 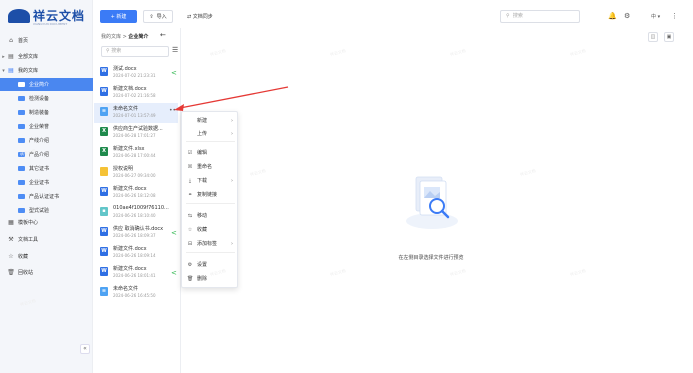 I want to click on file-list-item: X 供应商生产试验数据... 2024-06-28 17:01:27, so click(x=136, y=133).